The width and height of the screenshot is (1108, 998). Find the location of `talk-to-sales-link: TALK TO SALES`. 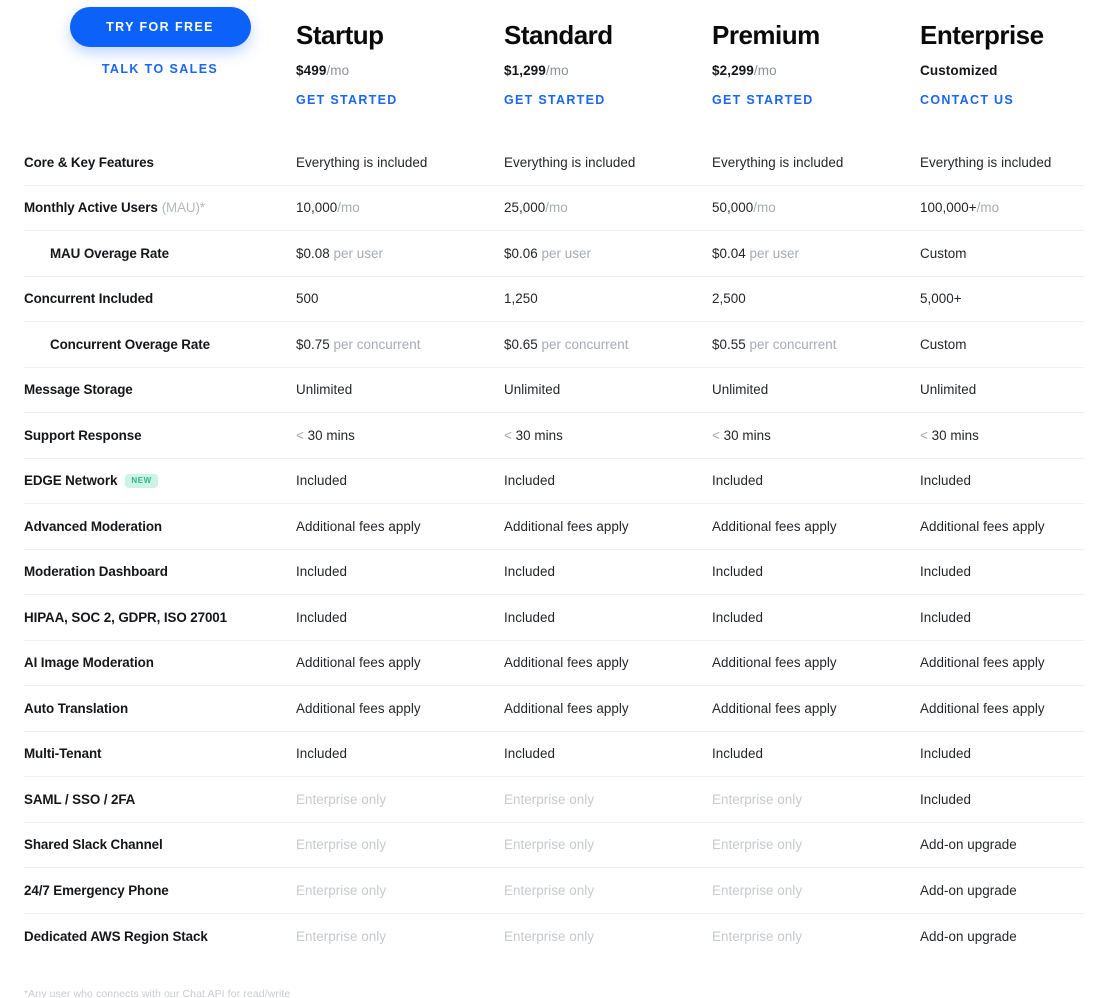

talk-to-sales-link: TALK TO SALES is located at coordinates (160, 69).